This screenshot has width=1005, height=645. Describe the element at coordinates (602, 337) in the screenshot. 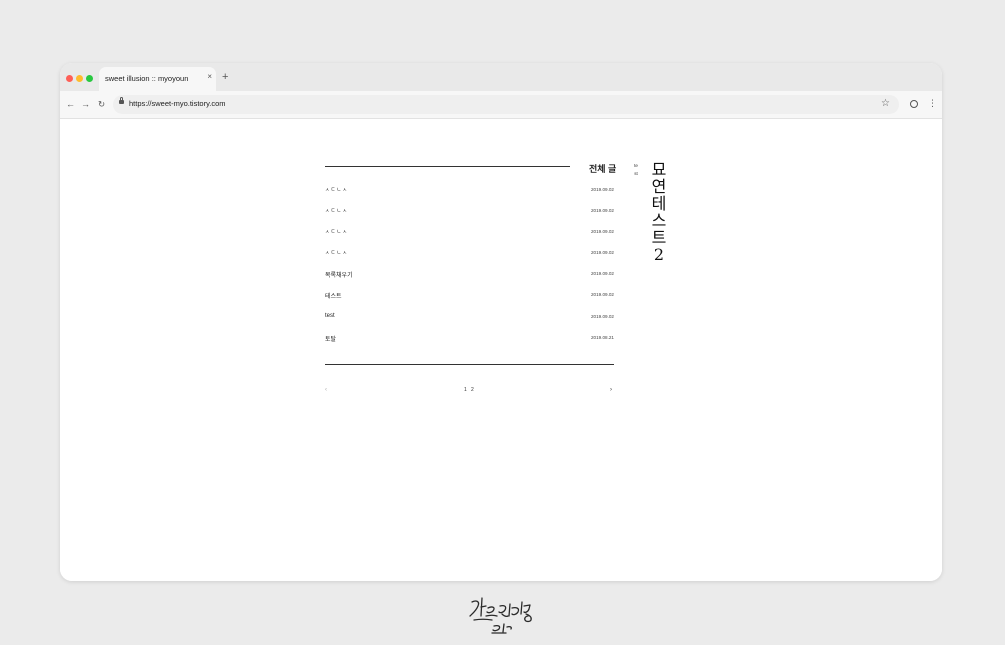

I see `post-date: 2019.08.21` at that location.